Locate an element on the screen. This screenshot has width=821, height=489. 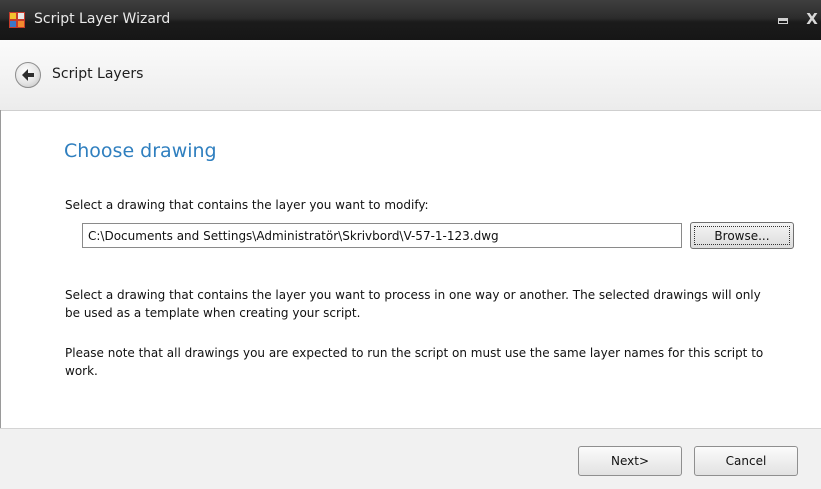
navigation-bar: Script Layers is located at coordinates (410, 75).